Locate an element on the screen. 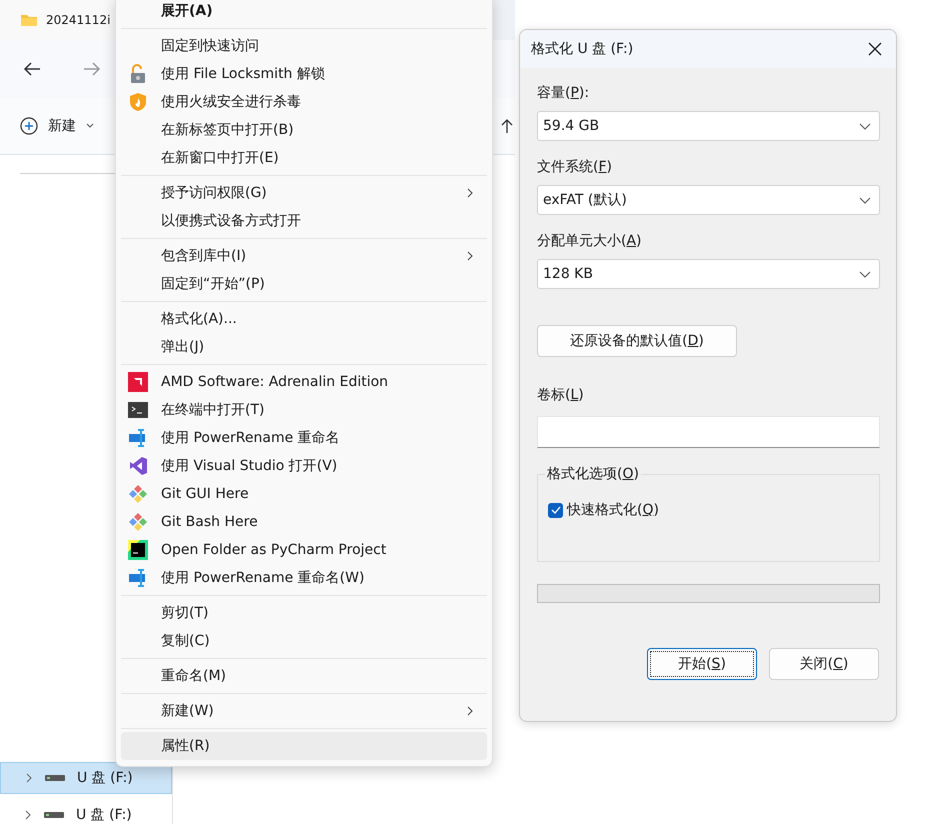  menu-item: 在新标签页中打开(B) is located at coordinates (304, 130).